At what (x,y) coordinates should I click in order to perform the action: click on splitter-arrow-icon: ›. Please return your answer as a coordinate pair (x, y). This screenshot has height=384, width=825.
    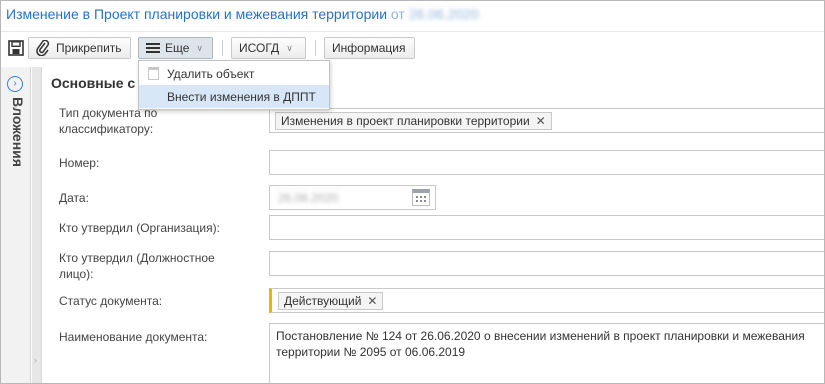
    Looking at the image, I should click on (35, 360).